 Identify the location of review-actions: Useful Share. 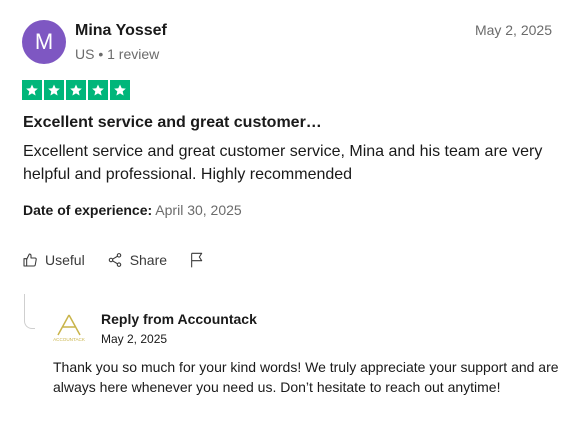
(124, 260).